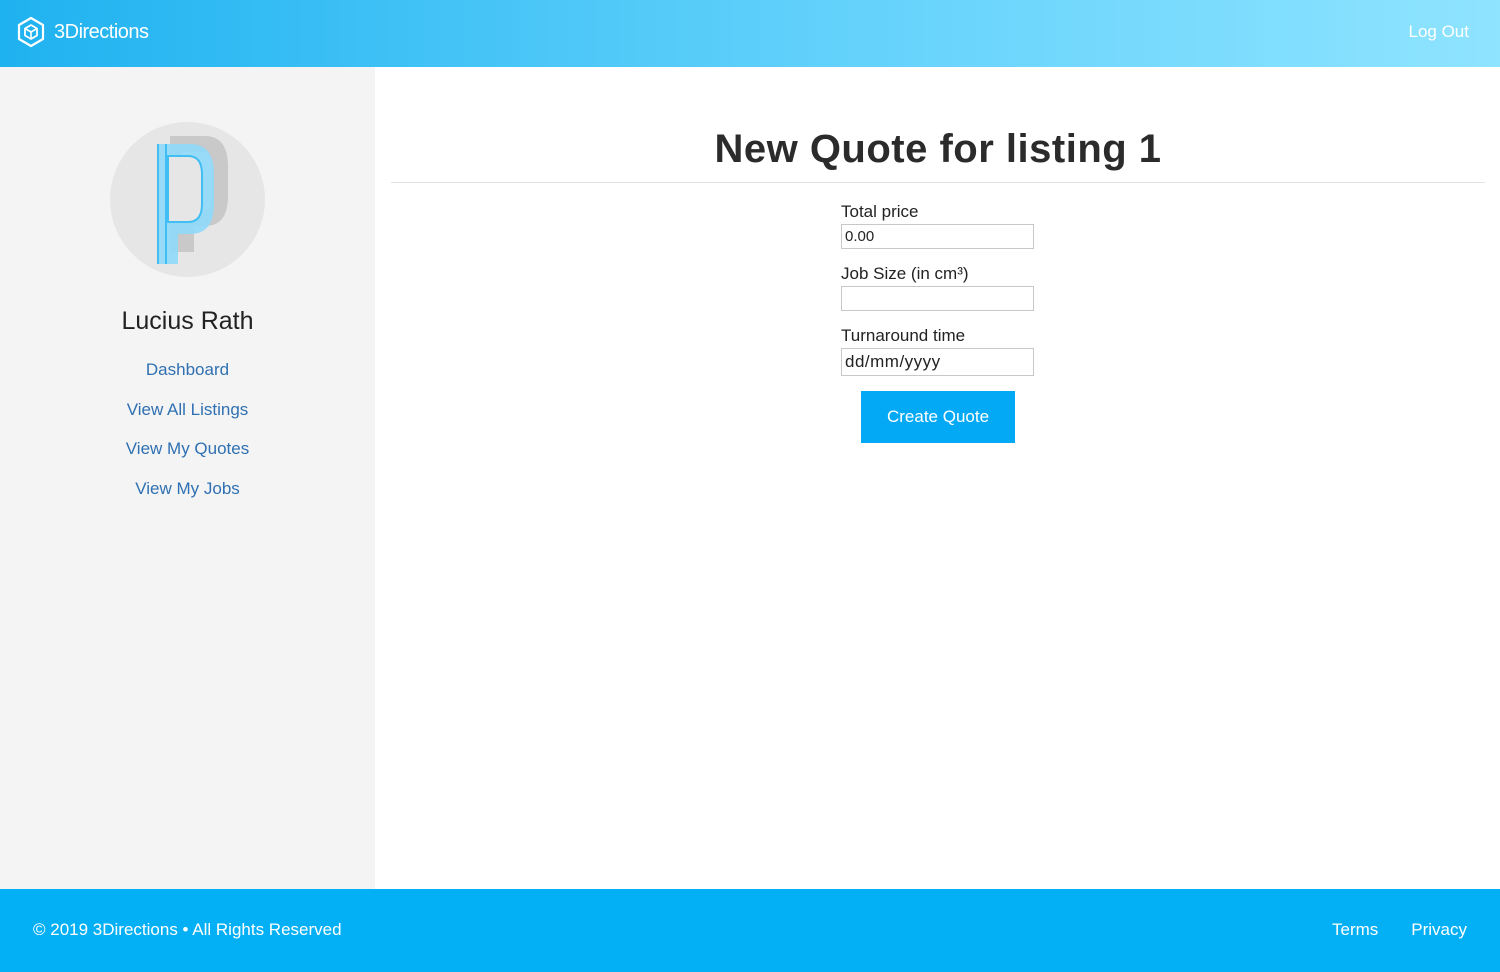 This screenshot has height=972, width=1500. I want to click on job-size-label: Job Size (in cm³), so click(905, 273).